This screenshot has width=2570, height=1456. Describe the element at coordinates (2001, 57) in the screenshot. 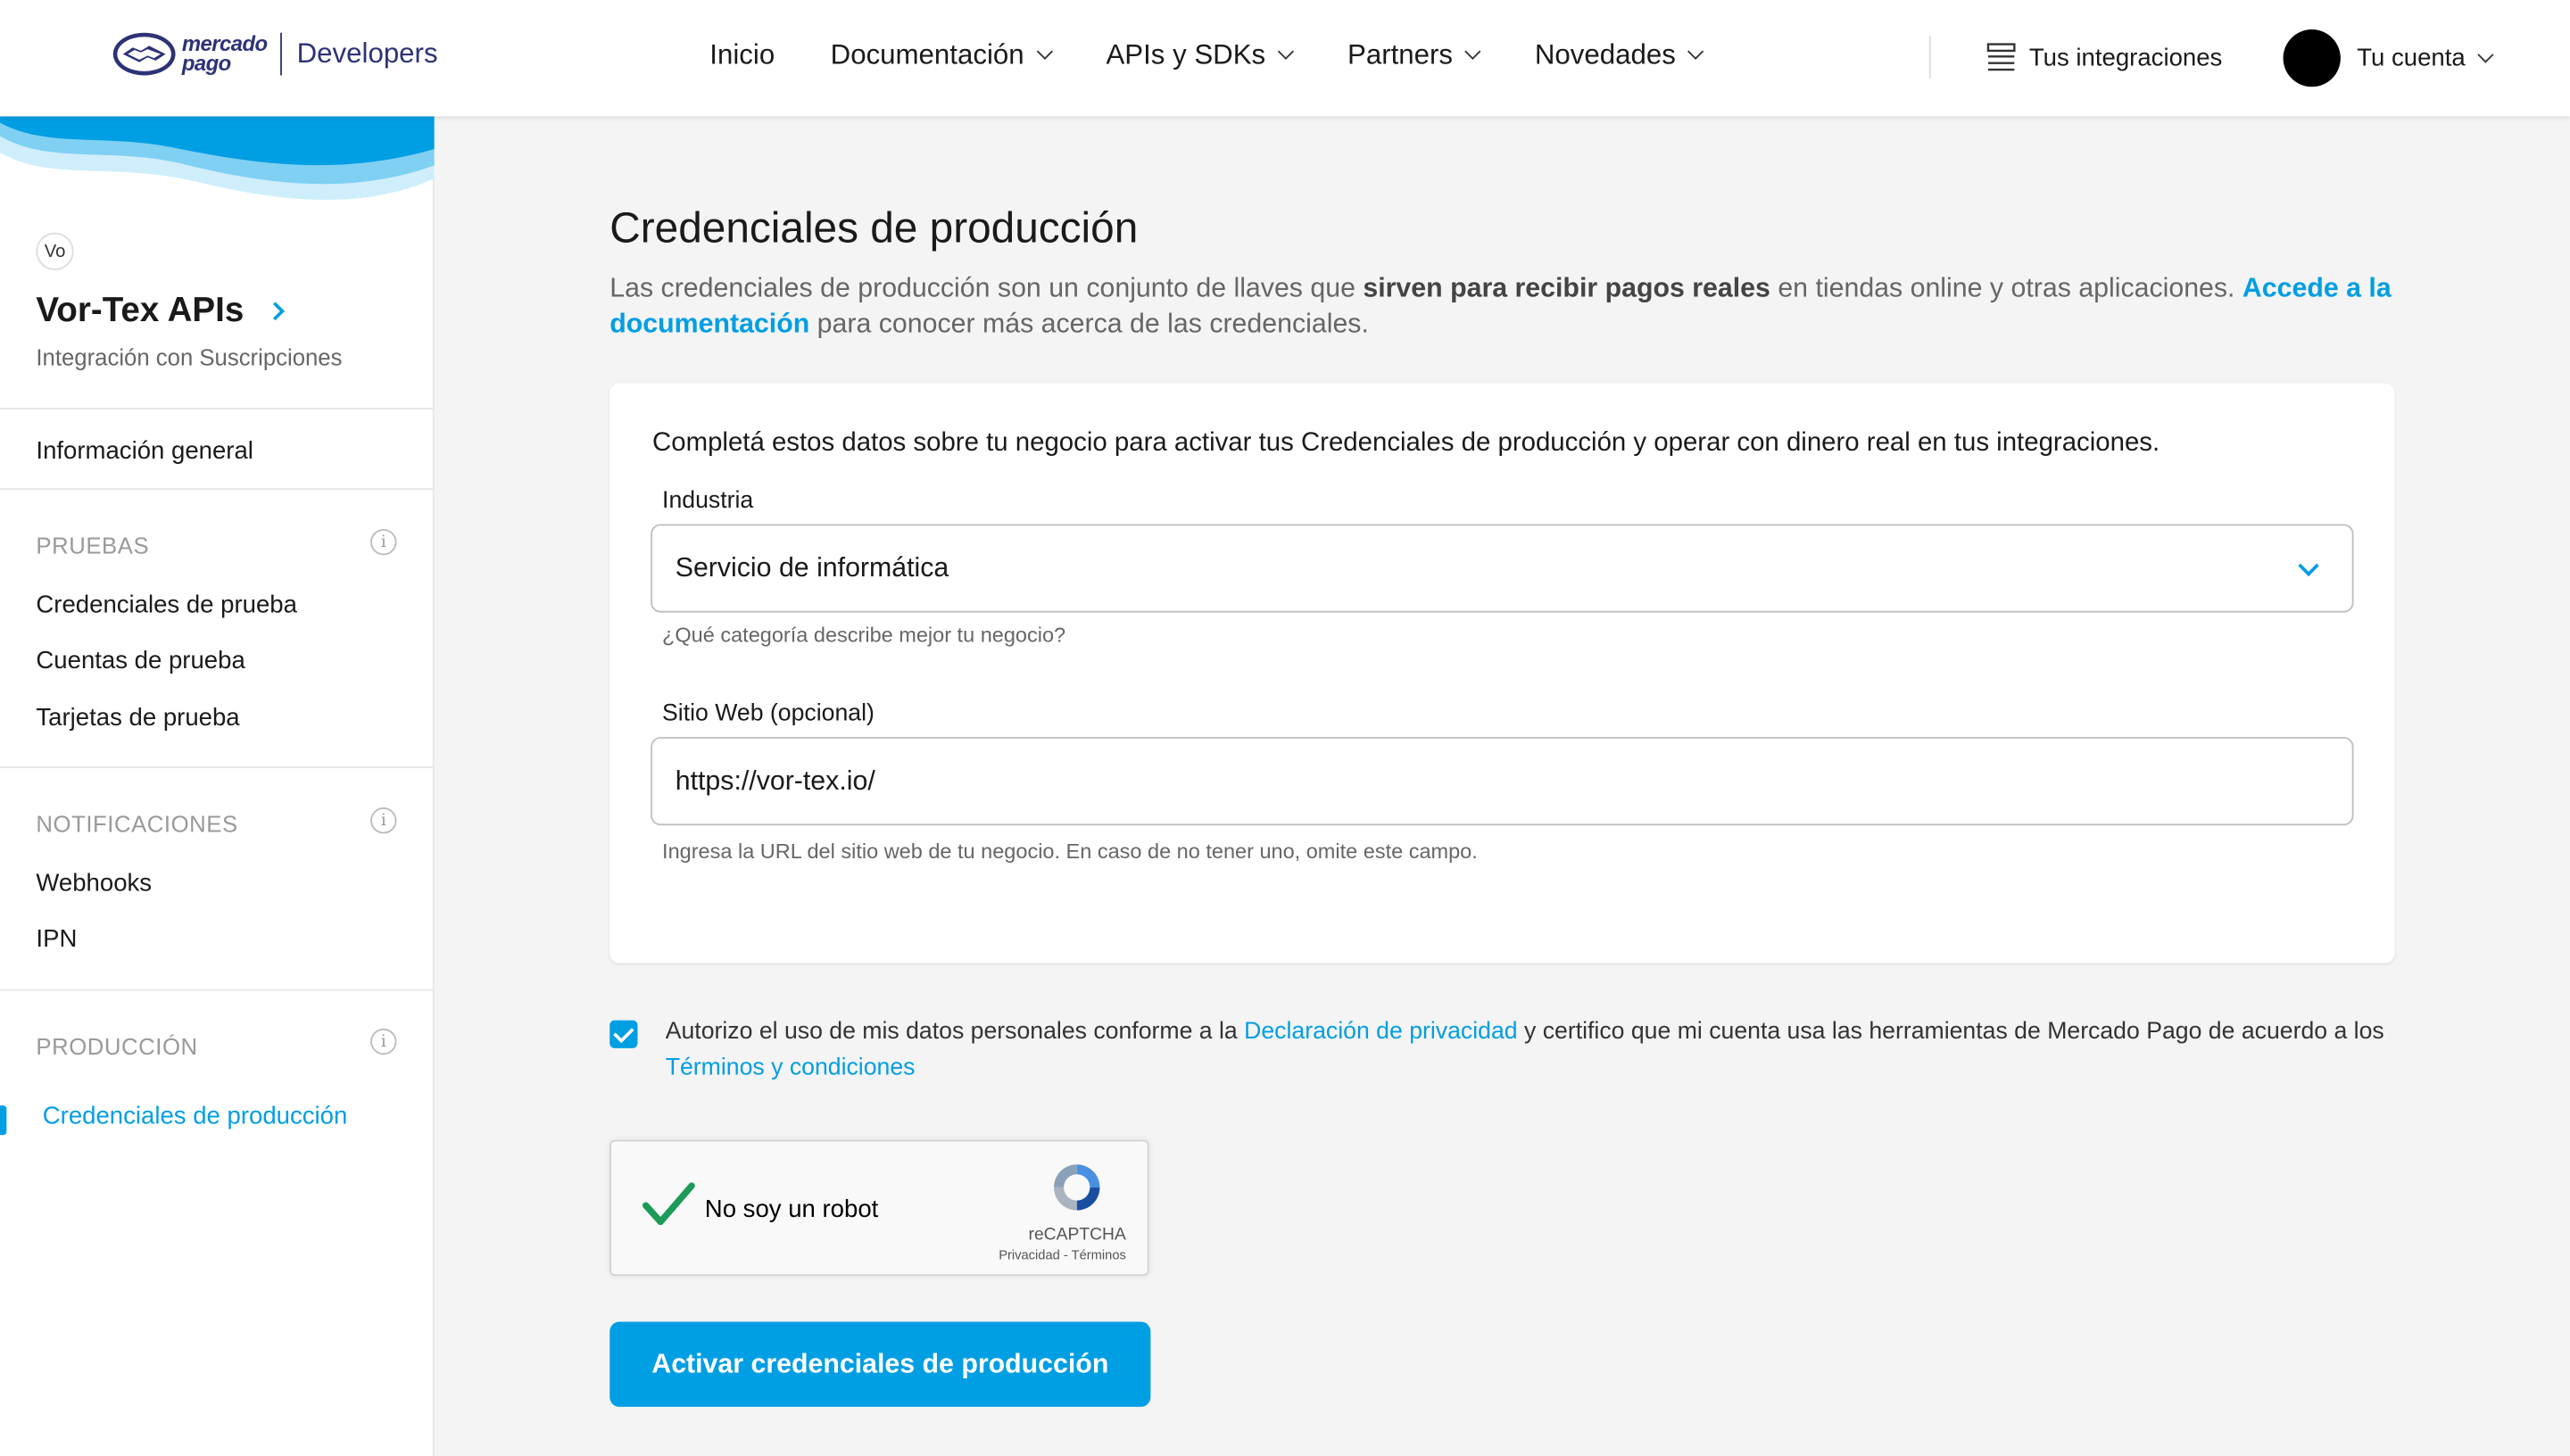

I see `list-icon` at that location.